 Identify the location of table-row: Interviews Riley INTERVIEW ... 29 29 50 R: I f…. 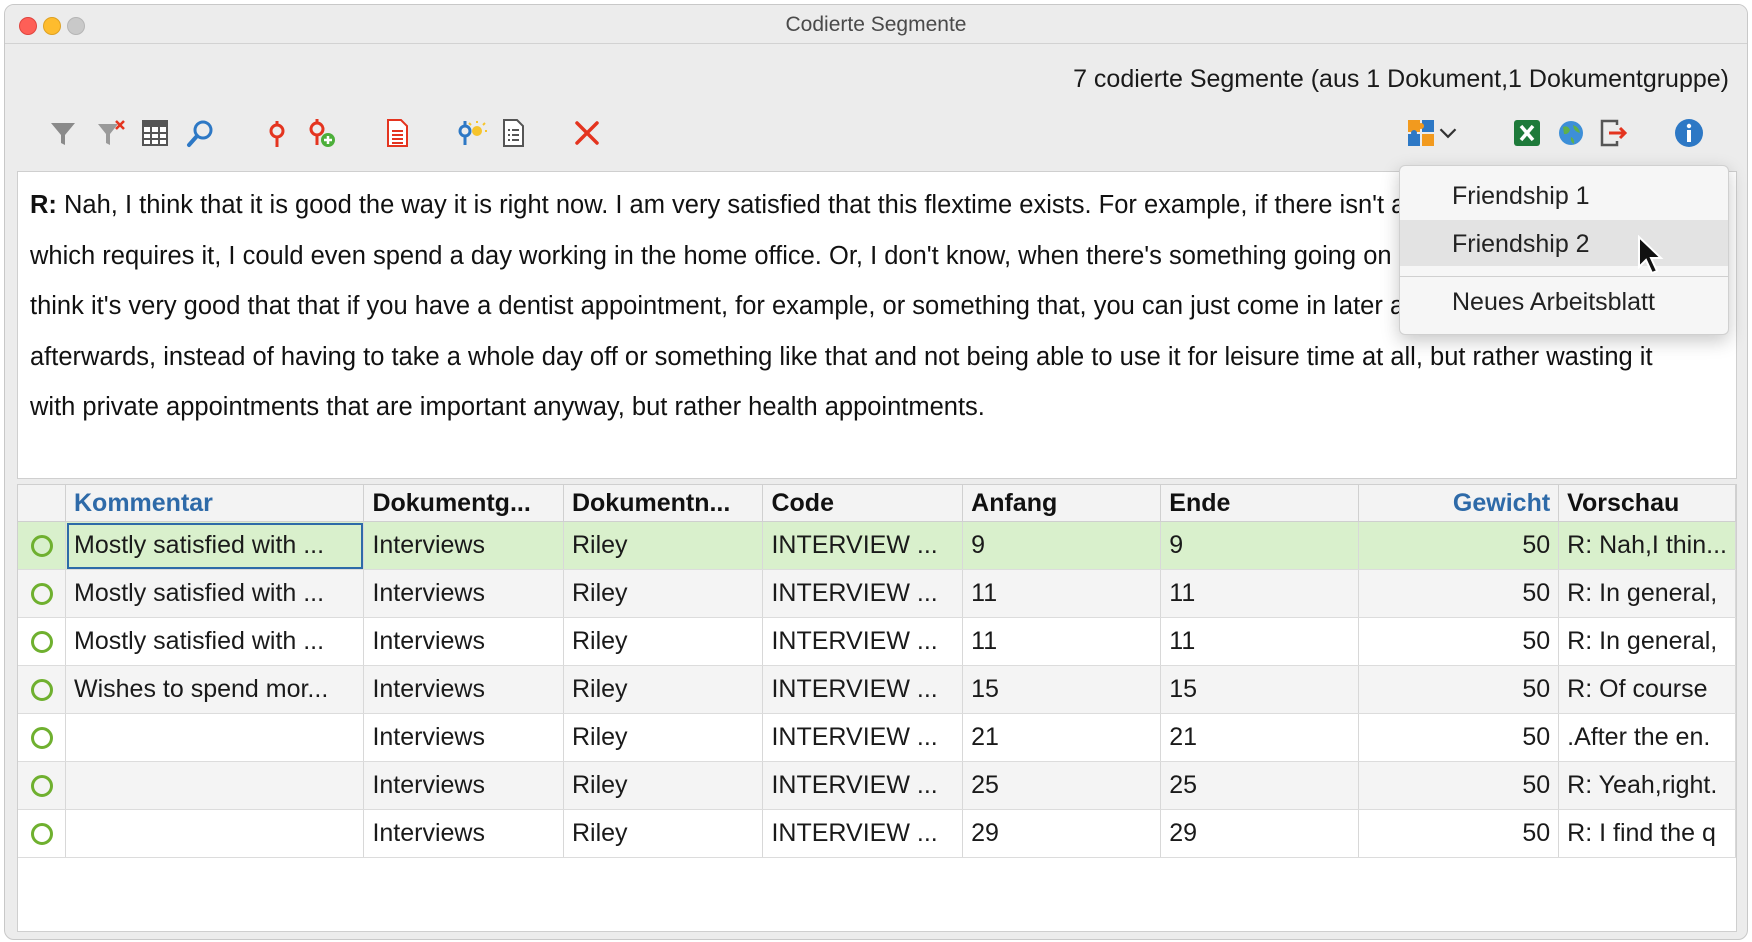
(877, 833).